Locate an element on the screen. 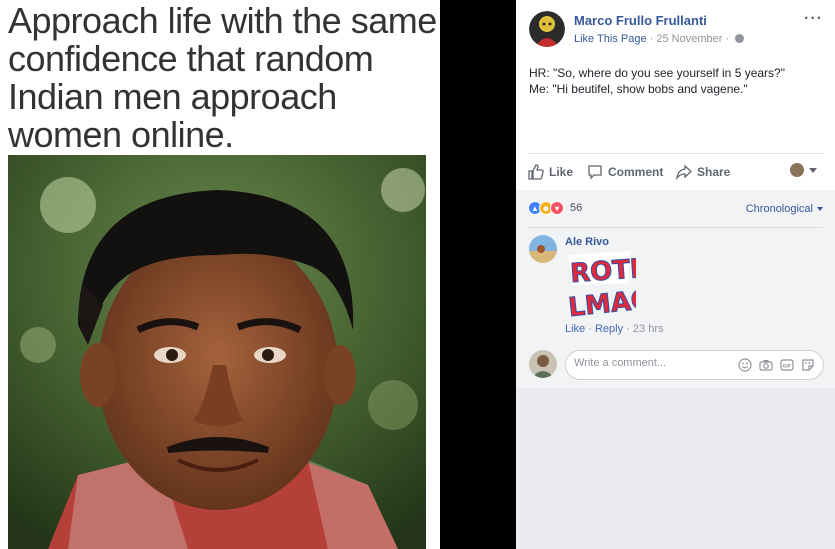 The width and height of the screenshot is (835, 549). like-label: Like is located at coordinates (561, 172).